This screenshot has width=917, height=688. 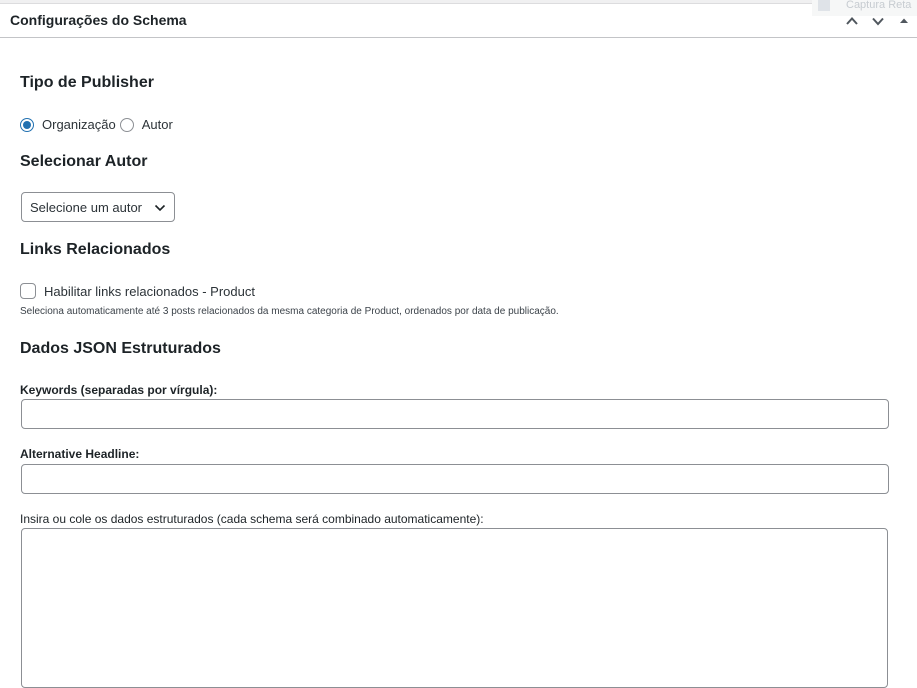 I want to click on related-links-checkbox-row: Habilitar links relacionados - Product, so click(x=137, y=291).